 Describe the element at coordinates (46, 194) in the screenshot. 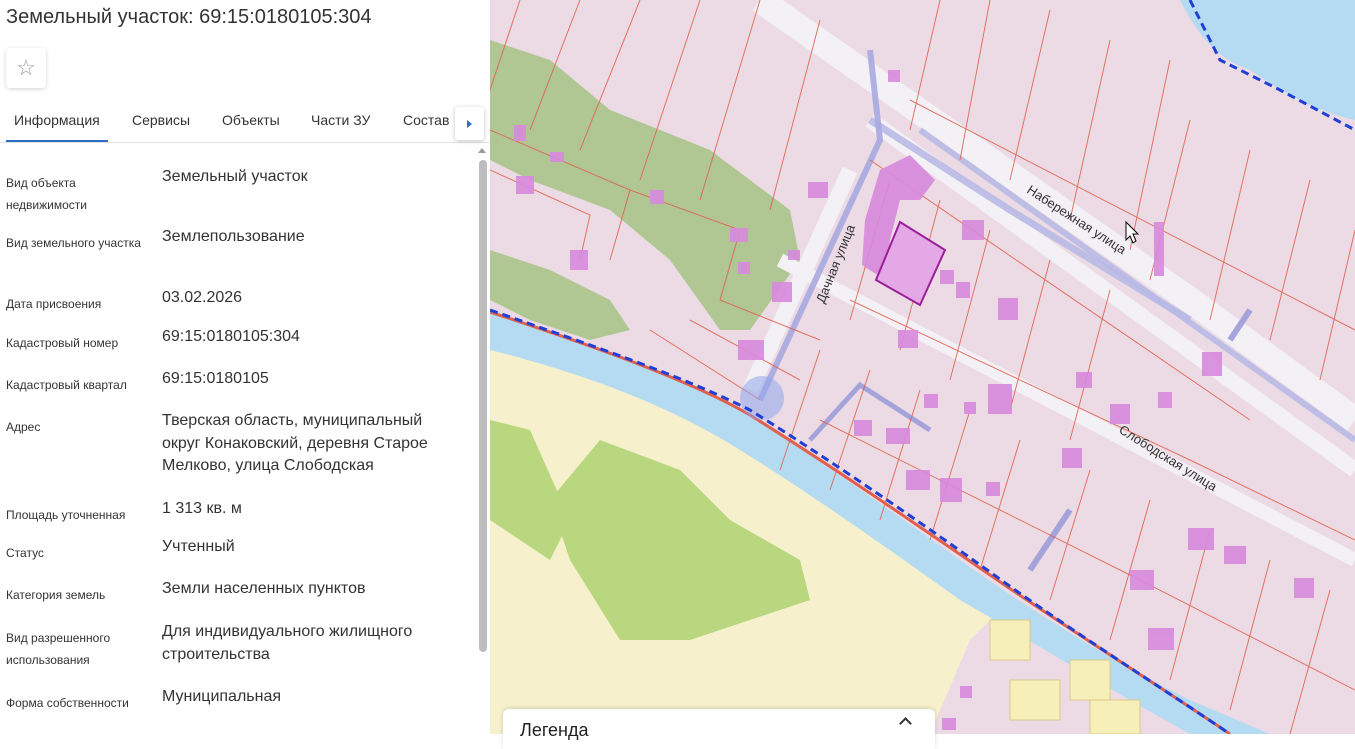

I see `field-label: Вид объекта недвижимости` at that location.